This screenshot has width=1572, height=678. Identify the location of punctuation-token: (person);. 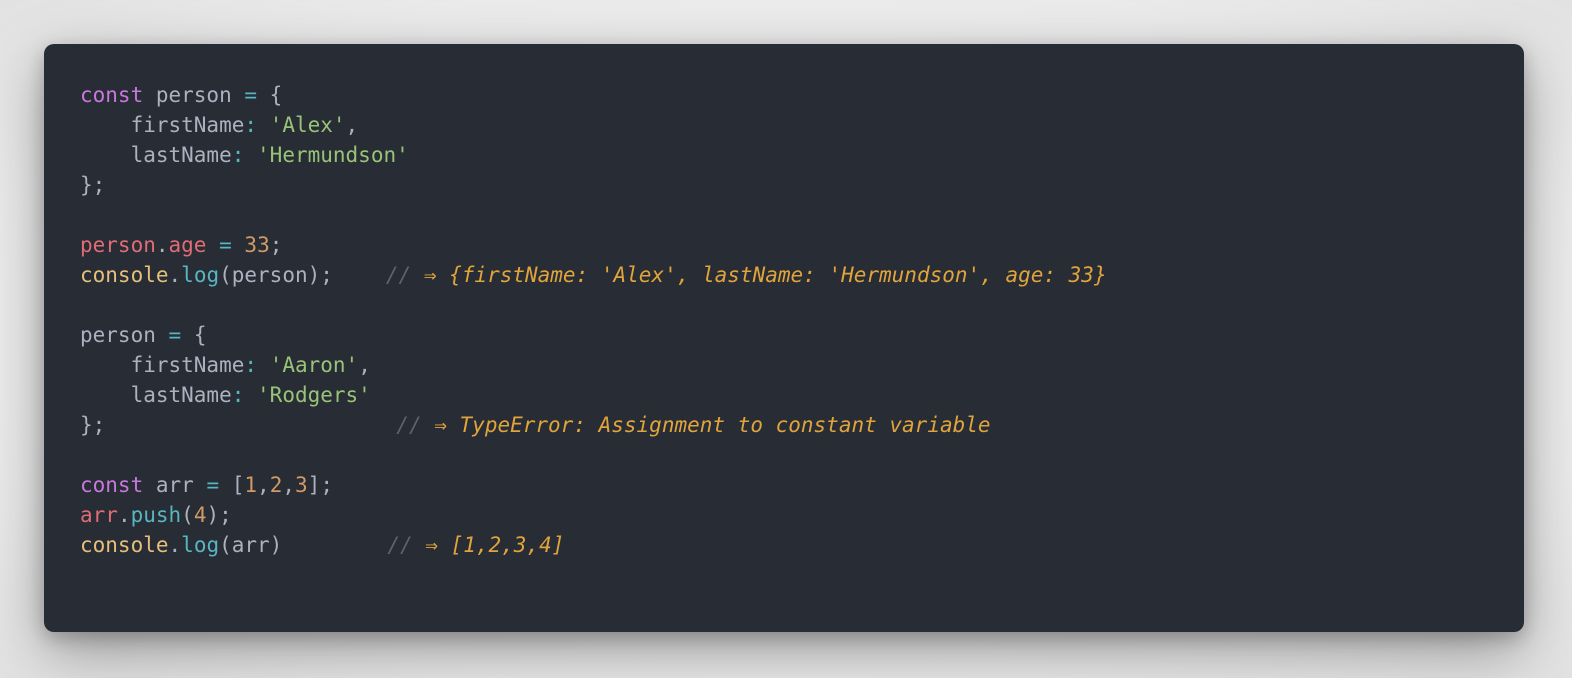
(276, 275).